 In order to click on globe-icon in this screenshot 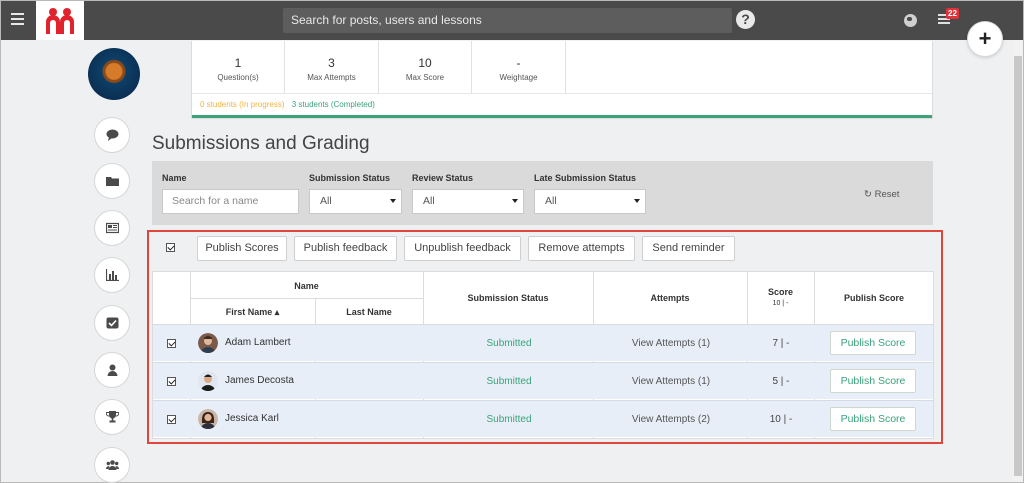, I will do `click(910, 20)`.